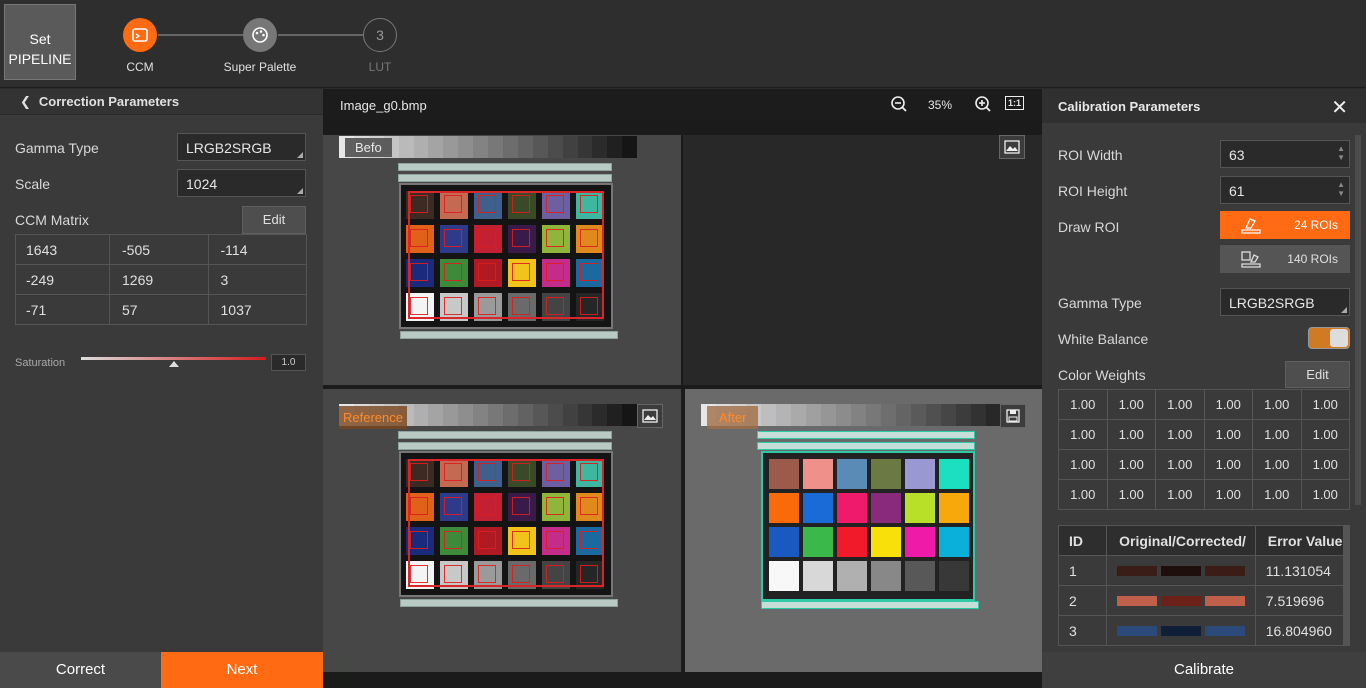  Describe the element at coordinates (62, 279) in the screenshot. I see `ccm-cell: -249` at that location.